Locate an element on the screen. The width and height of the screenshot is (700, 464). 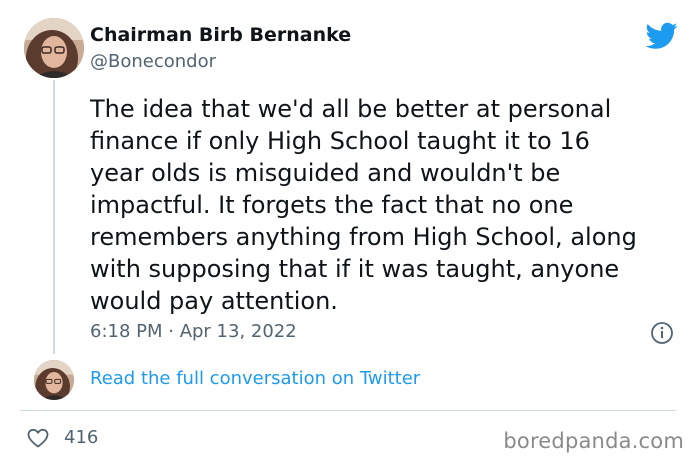
author-avatar is located at coordinates (54, 48).